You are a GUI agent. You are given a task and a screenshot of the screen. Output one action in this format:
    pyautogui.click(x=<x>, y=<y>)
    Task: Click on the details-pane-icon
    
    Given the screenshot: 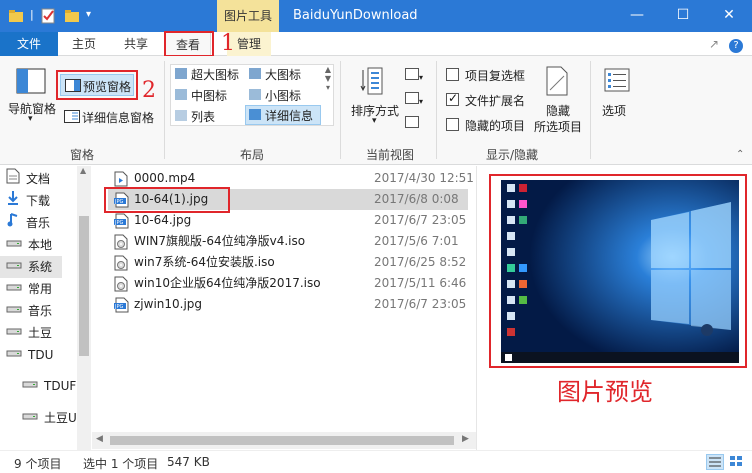 What is the action you would take?
    pyautogui.click(x=72, y=116)
    